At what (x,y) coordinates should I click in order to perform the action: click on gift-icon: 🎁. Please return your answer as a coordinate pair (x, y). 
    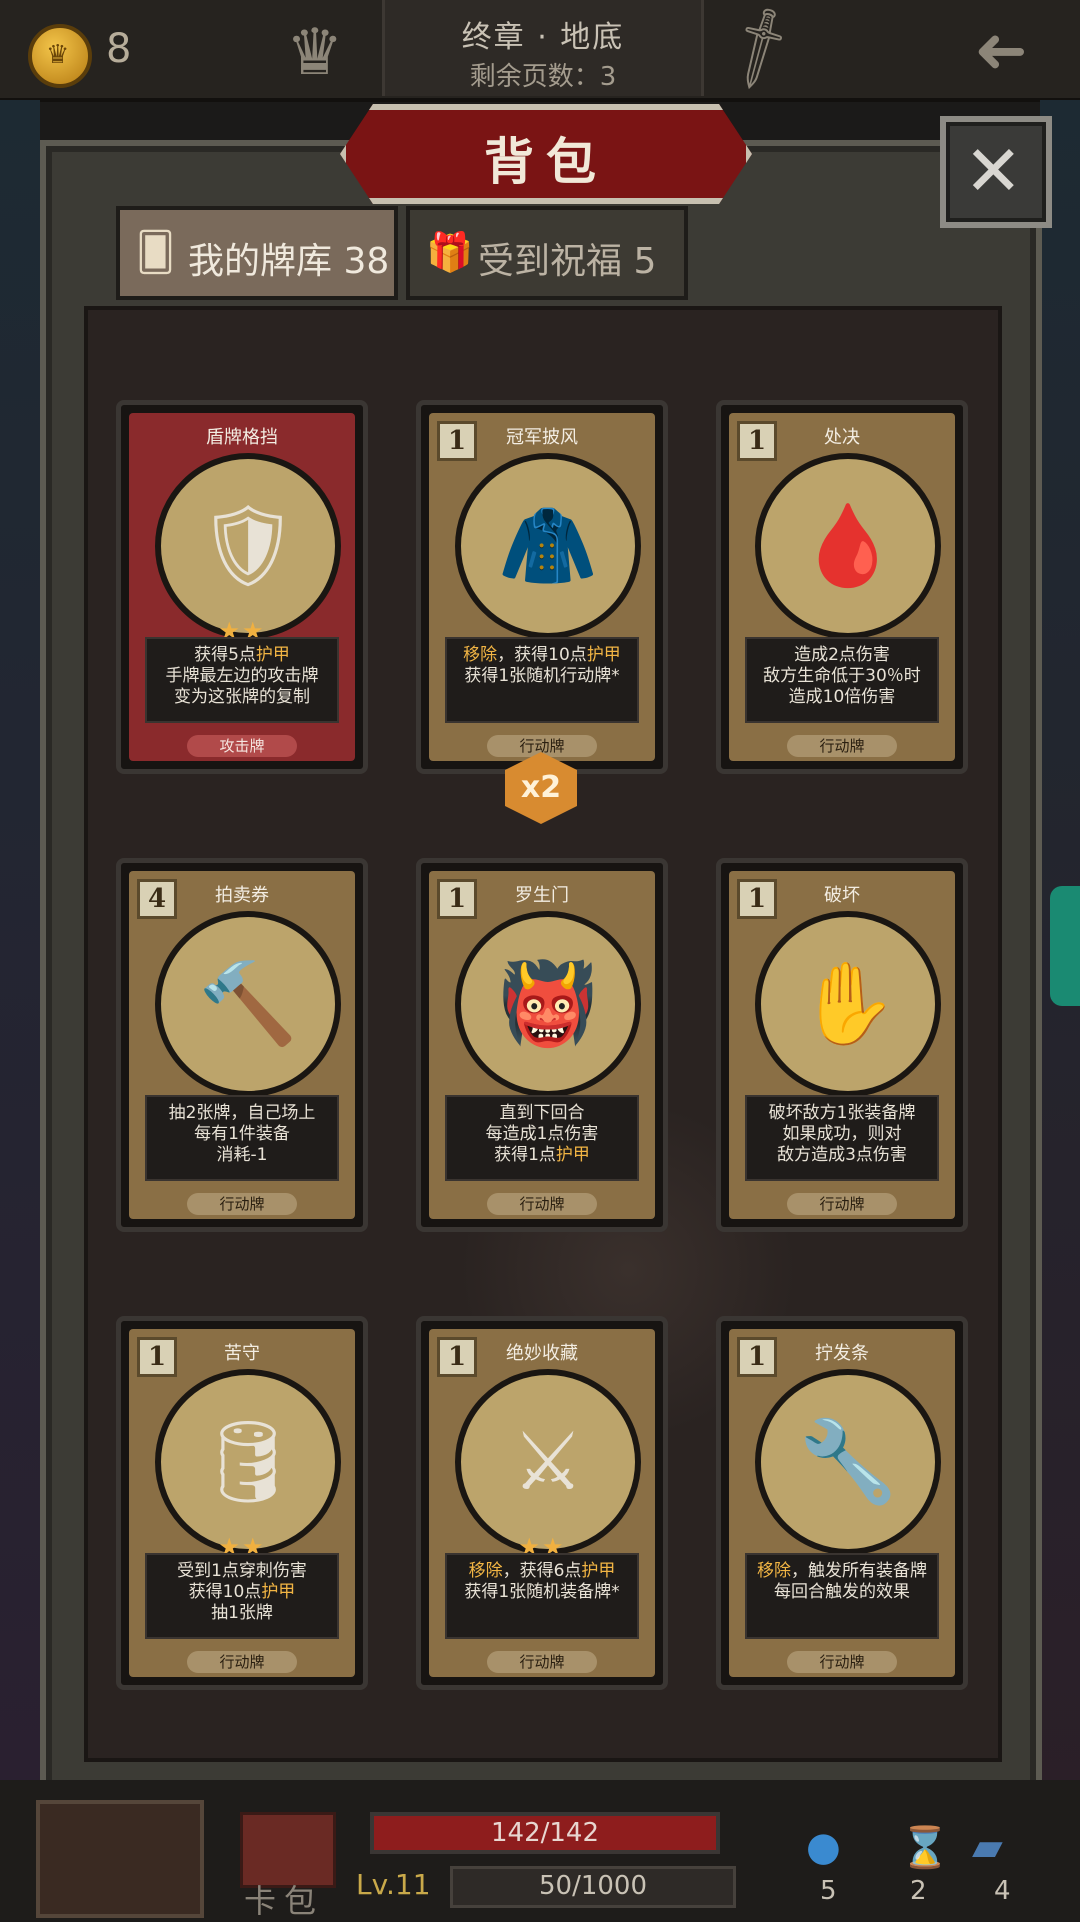
    Looking at the image, I should click on (450, 252).